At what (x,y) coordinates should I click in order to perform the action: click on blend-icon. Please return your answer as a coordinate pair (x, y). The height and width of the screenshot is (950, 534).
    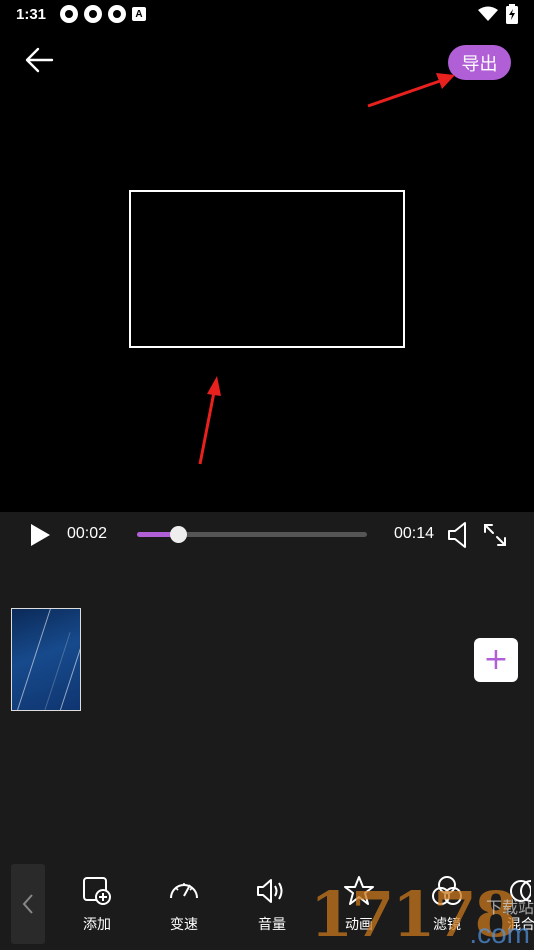
    Looking at the image, I should click on (520, 891).